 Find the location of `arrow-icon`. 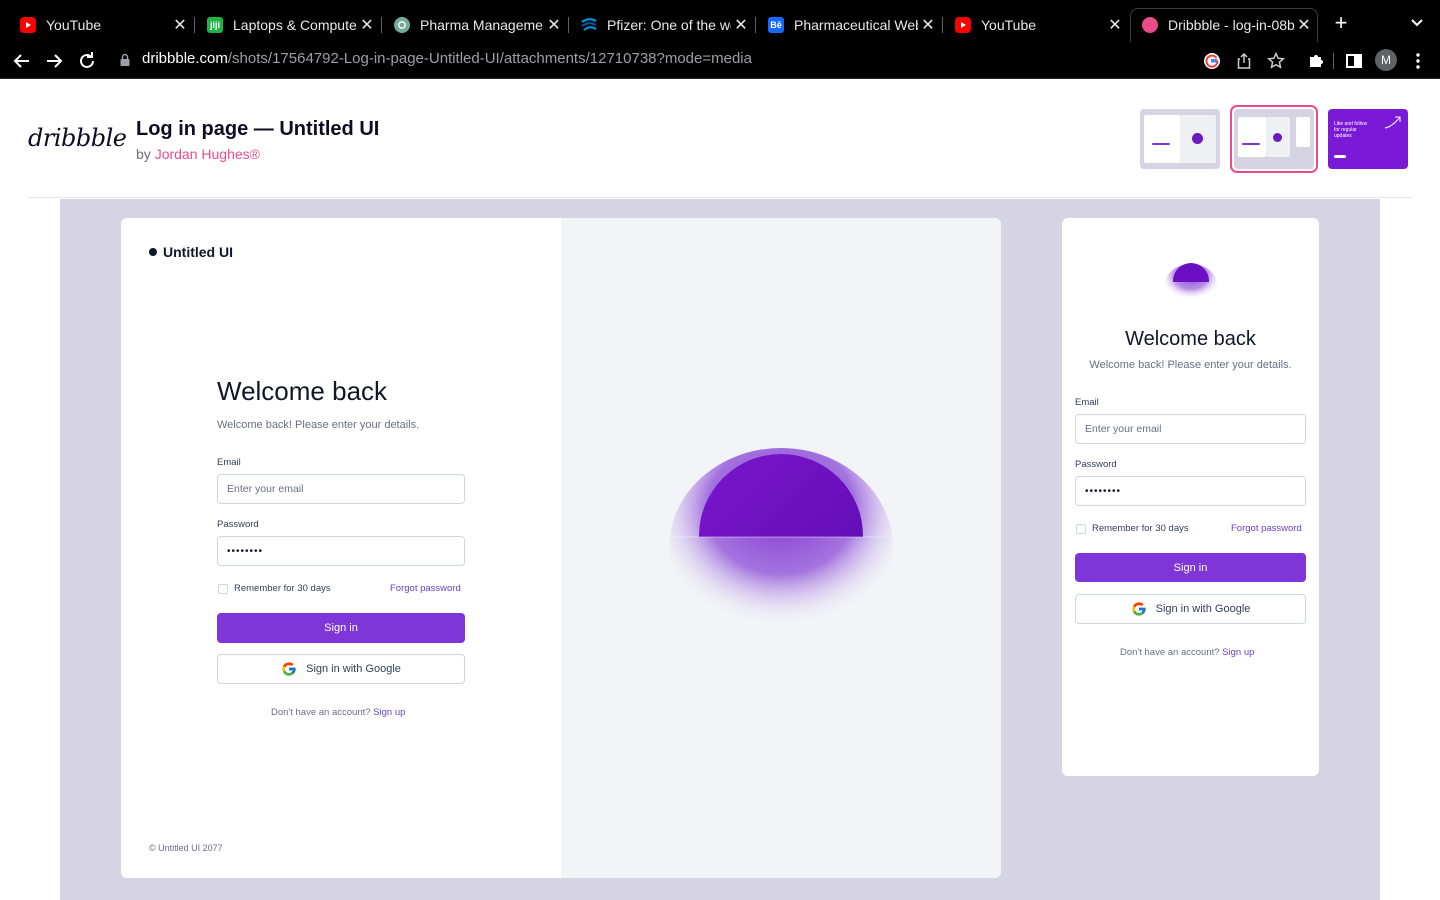

arrow-icon is located at coordinates (1392, 122).